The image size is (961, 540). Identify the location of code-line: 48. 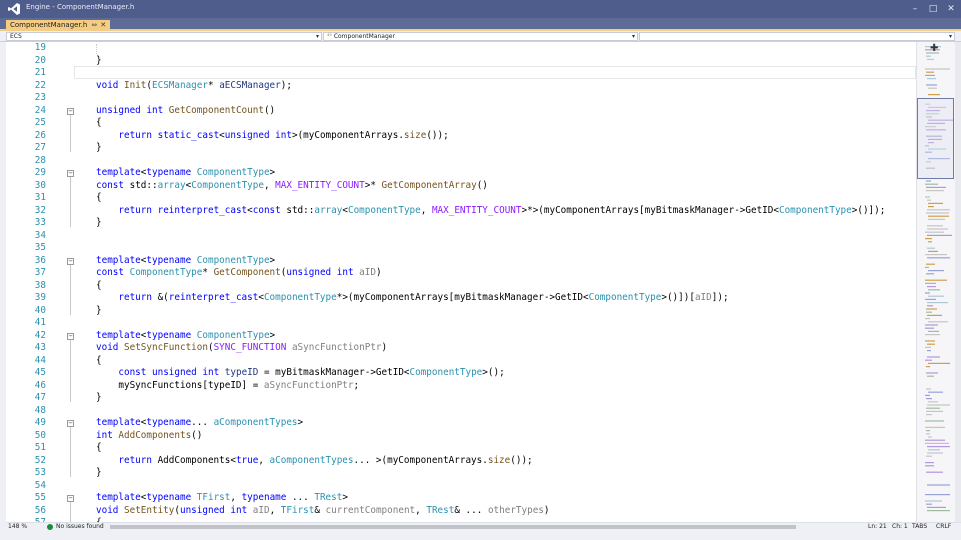
(461, 411).